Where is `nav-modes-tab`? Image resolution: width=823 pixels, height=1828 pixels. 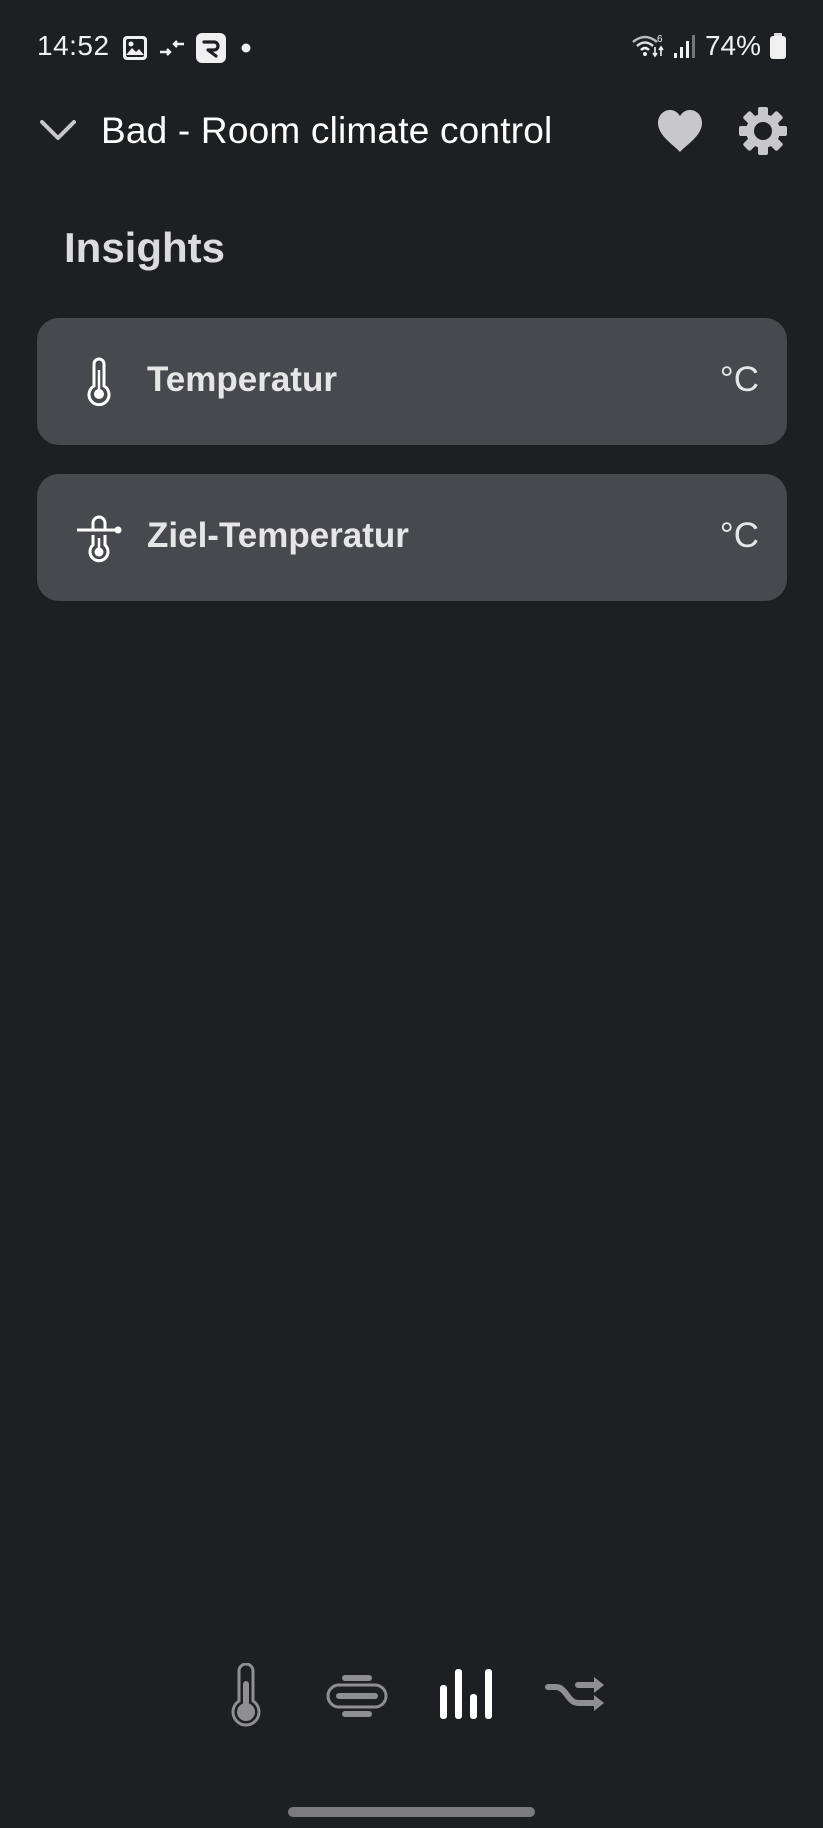
nav-modes-tab is located at coordinates (357, 1695).